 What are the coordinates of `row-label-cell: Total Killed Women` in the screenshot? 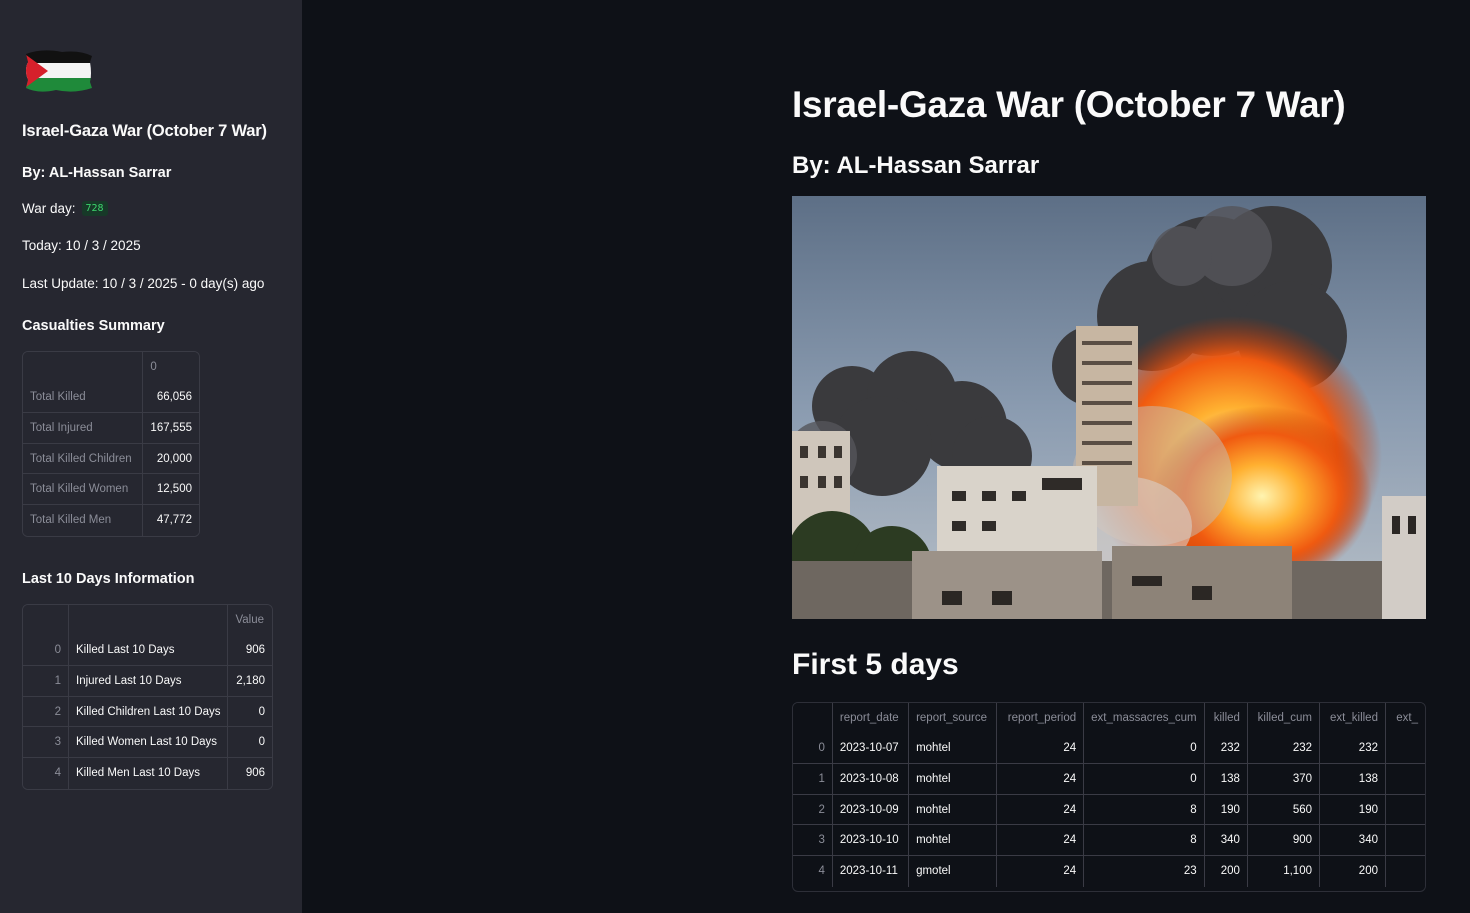 It's located at (83, 489).